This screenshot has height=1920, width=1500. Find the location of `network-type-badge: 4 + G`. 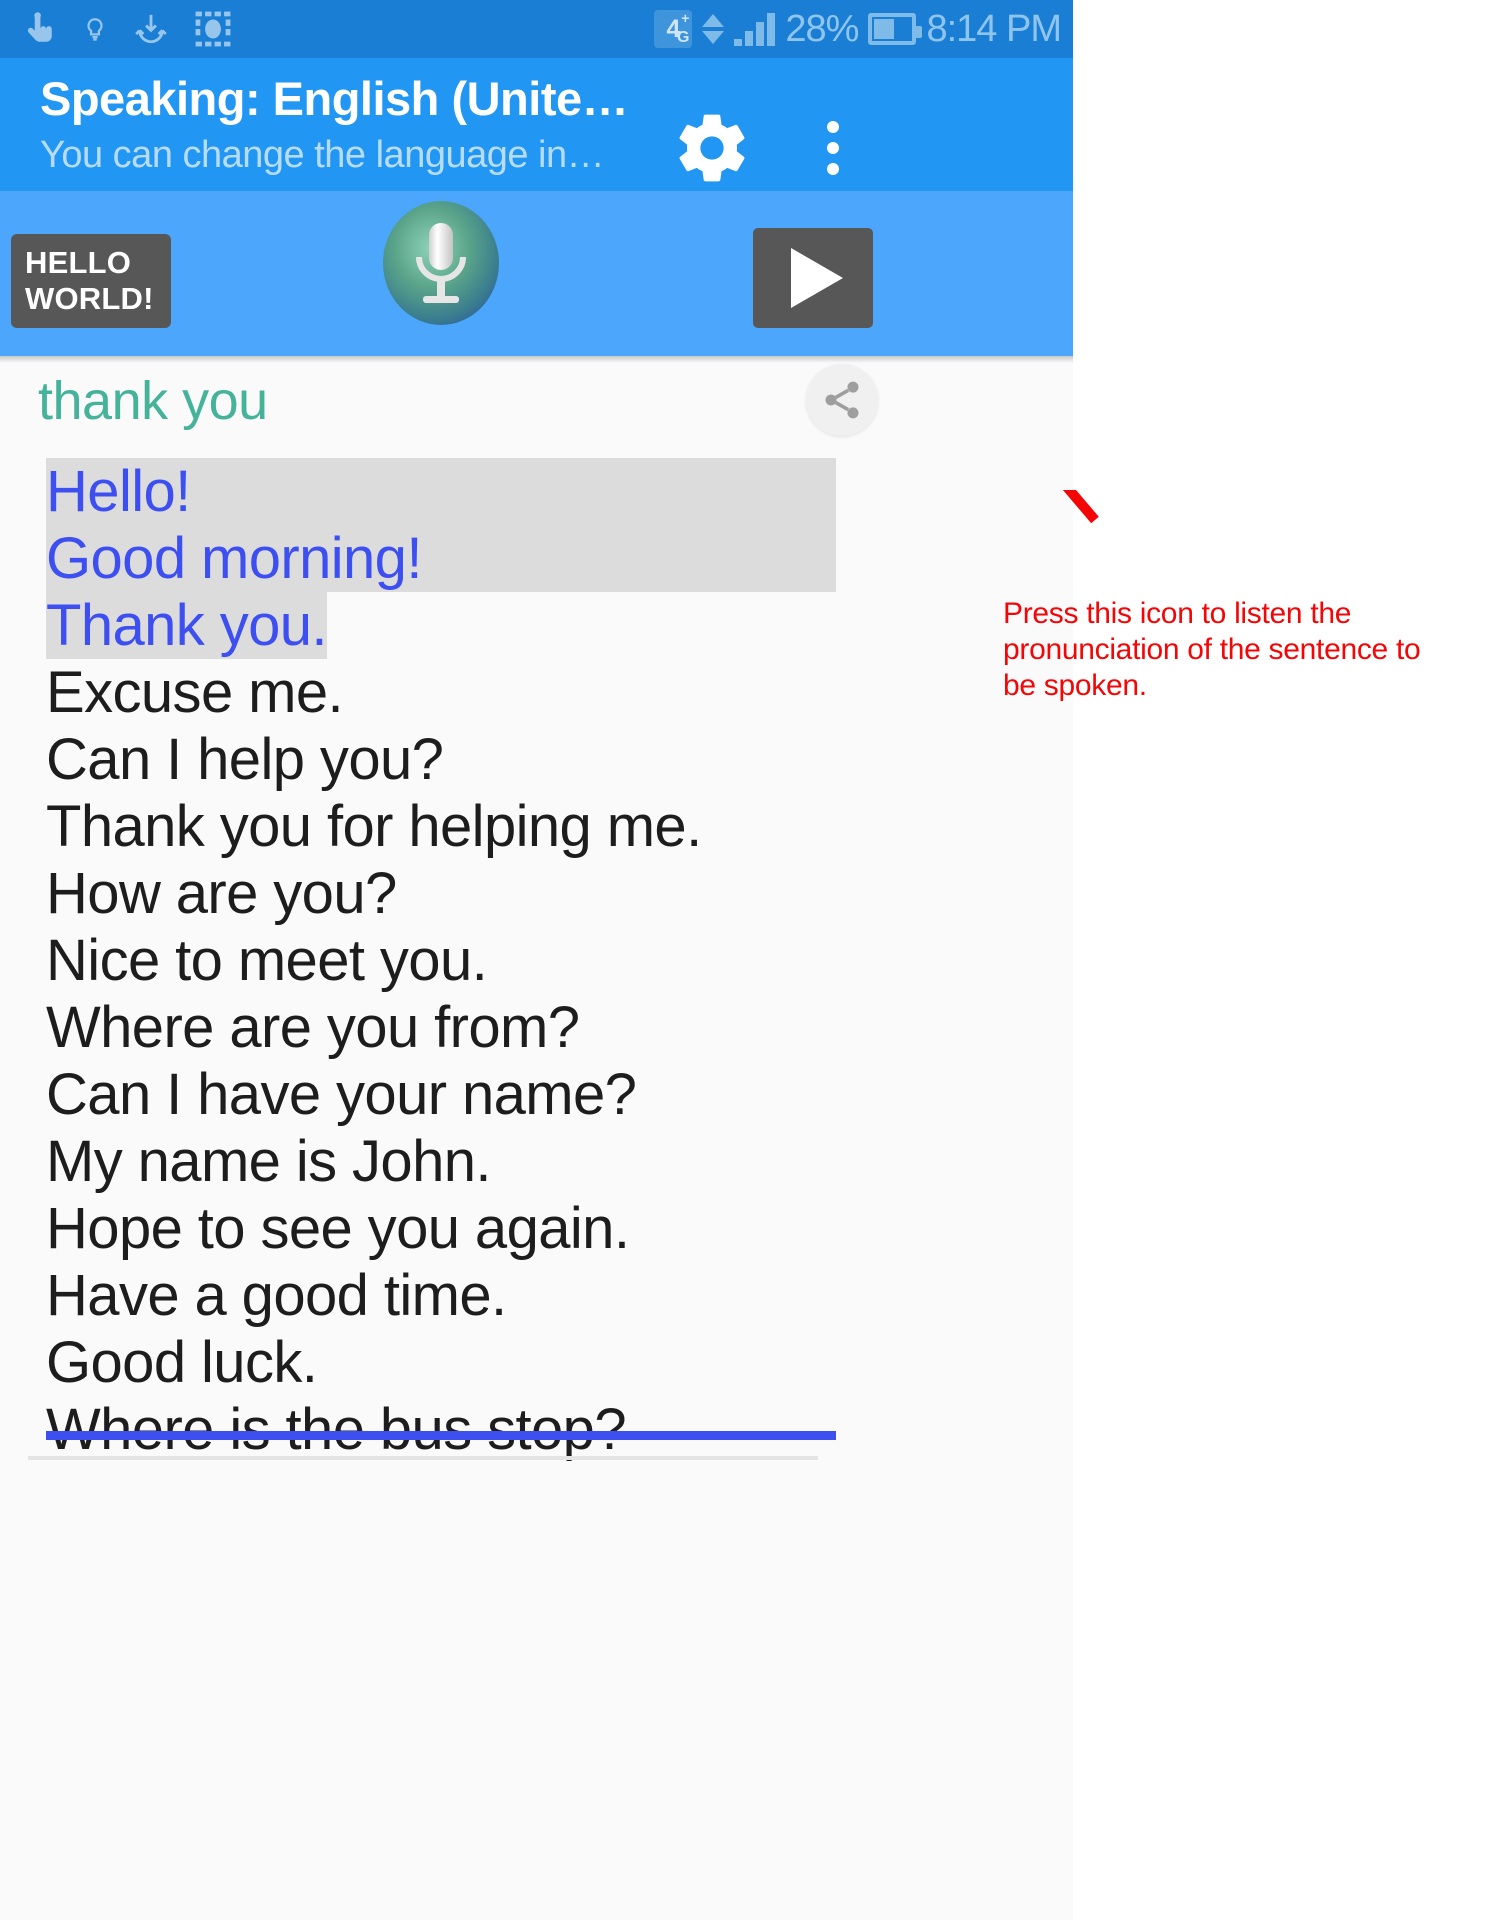

network-type-badge: 4 + G is located at coordinates (673, 29).